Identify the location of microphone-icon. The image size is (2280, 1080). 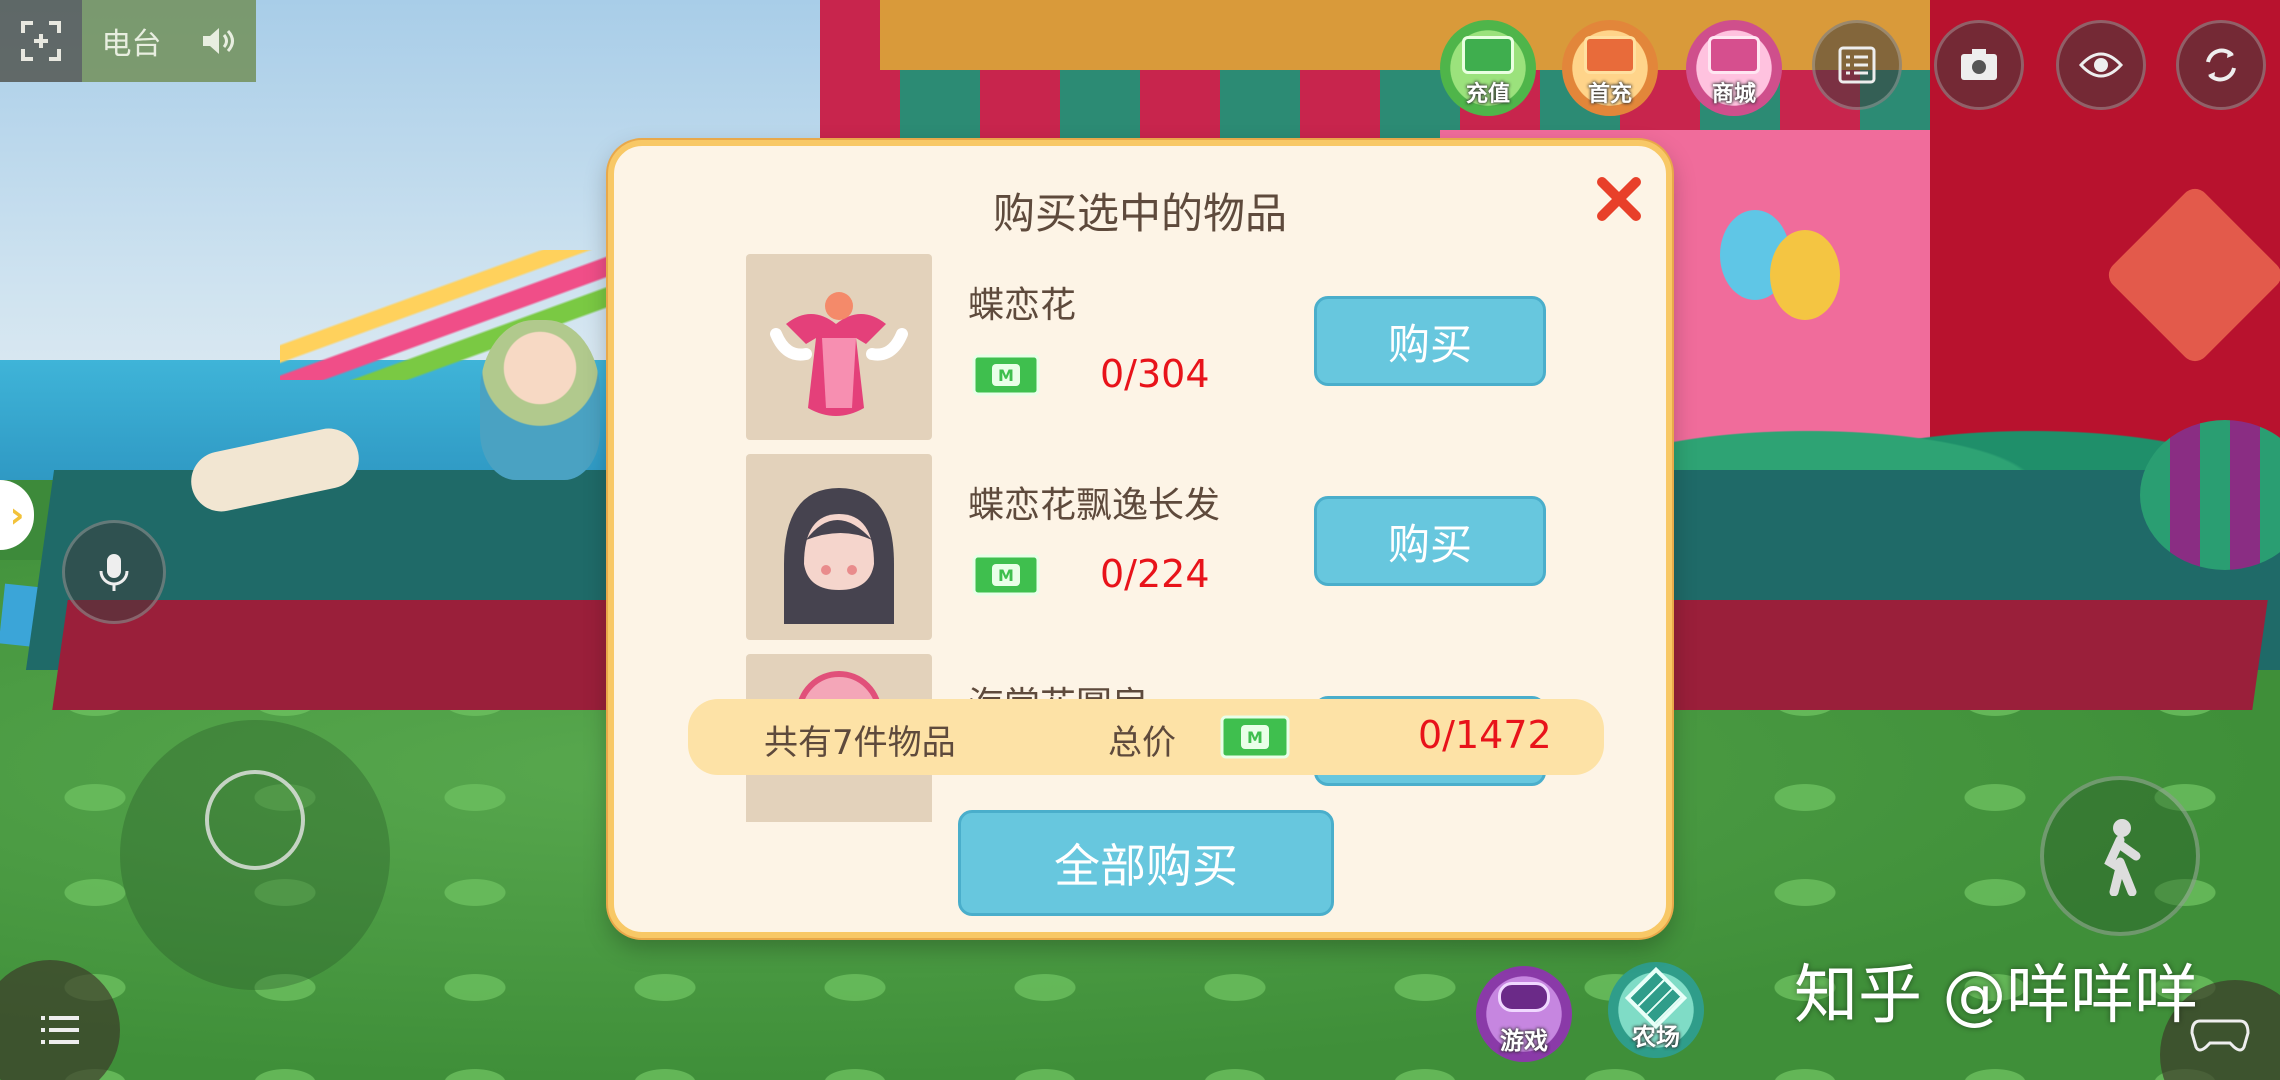
(114, 572).